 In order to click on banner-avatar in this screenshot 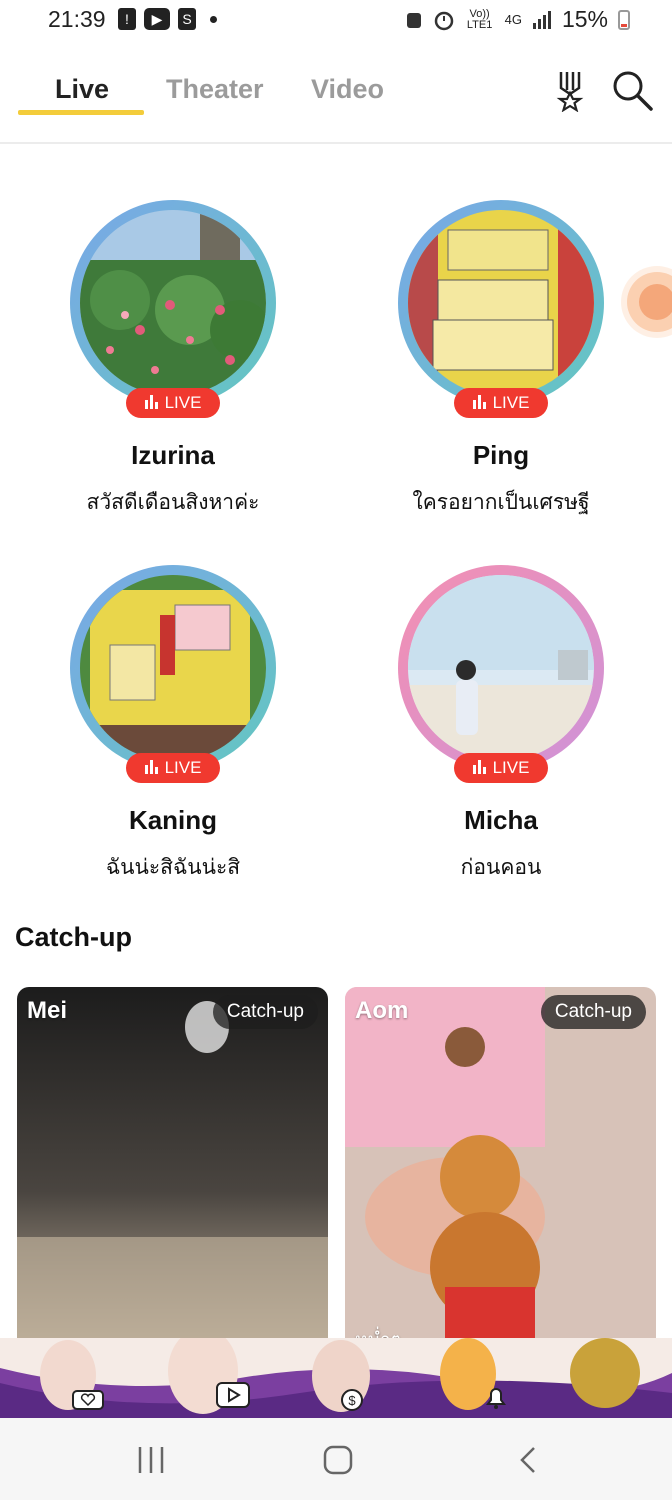, I will do `click(605, 1373)`.